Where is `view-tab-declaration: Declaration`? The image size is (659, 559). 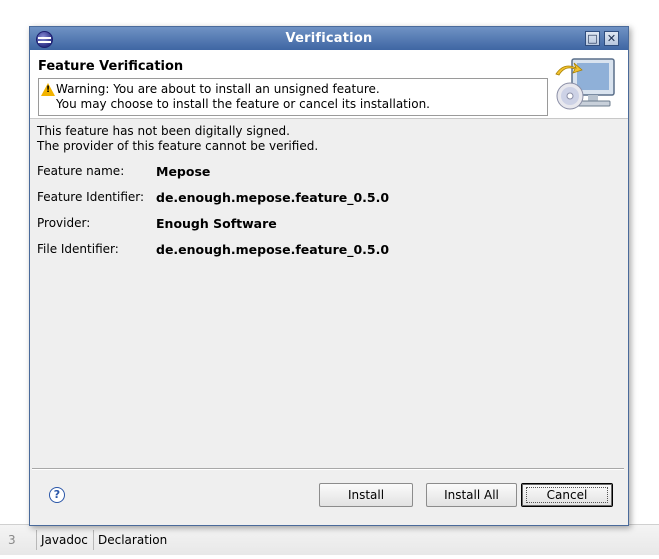
view-tab-declaration: Declaration is located at coordinates (132, 540).